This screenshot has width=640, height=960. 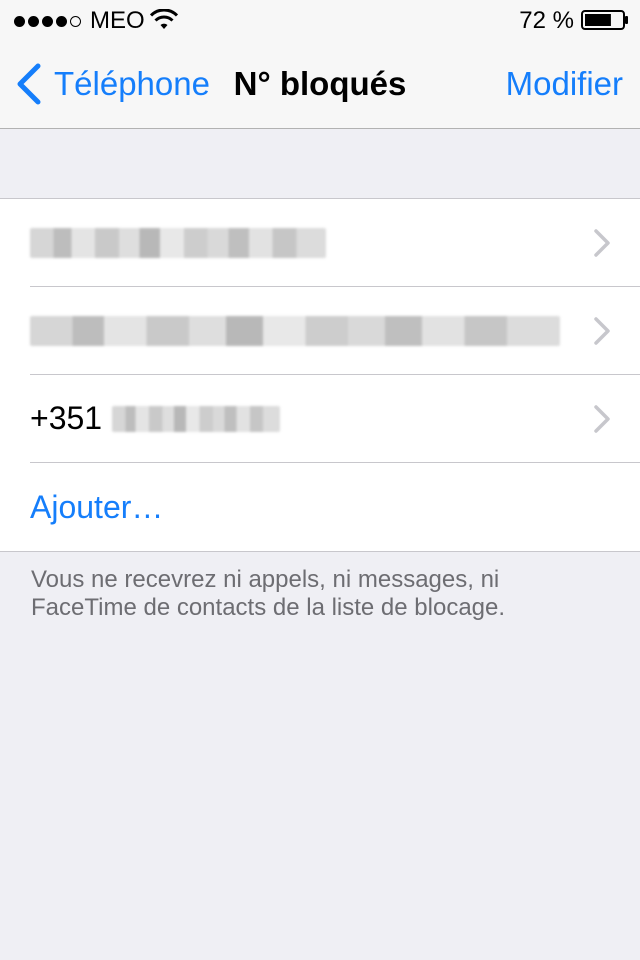 What do you see at coordinates (604, 20) in the screenshot?
I see `battery-icon` at bounding box center [604, 20].